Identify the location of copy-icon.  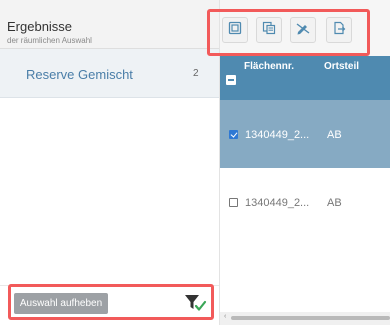
(269, 30).